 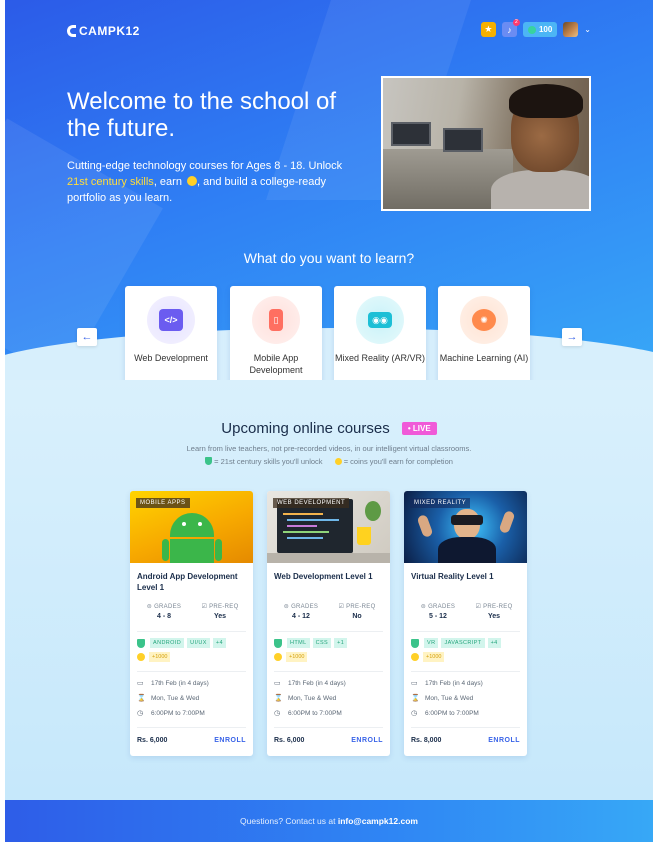 I want to click on chevron-down-icon: ⌄, so click(x=587, y=29).